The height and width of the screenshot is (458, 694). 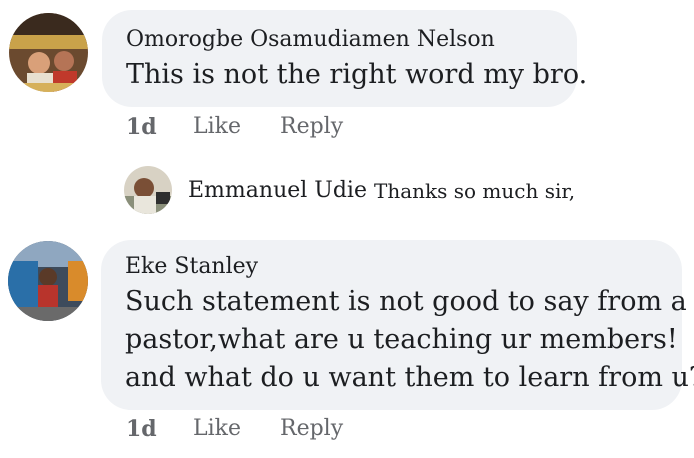 What do you see at coordinates (409, 377) in the screenshot?
I see `comment-text-line: and what do u want them to learn from u?` at bounding box center [409, 377].